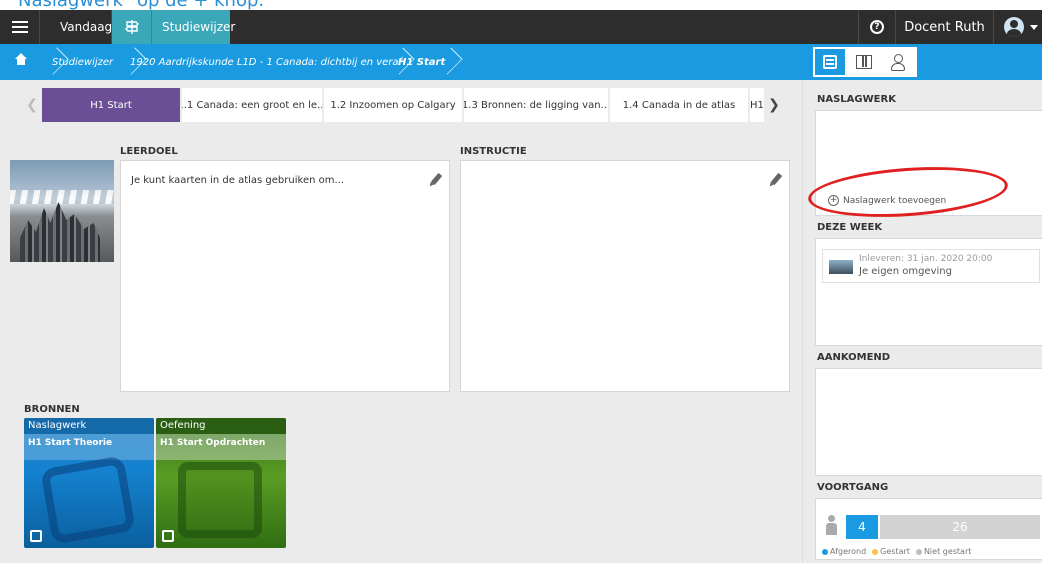 The width and height of the screenshot is (1042, 563). I want to click on lesson-tab: 1.2 Inzoomen op Calgary, so click(393, 105).